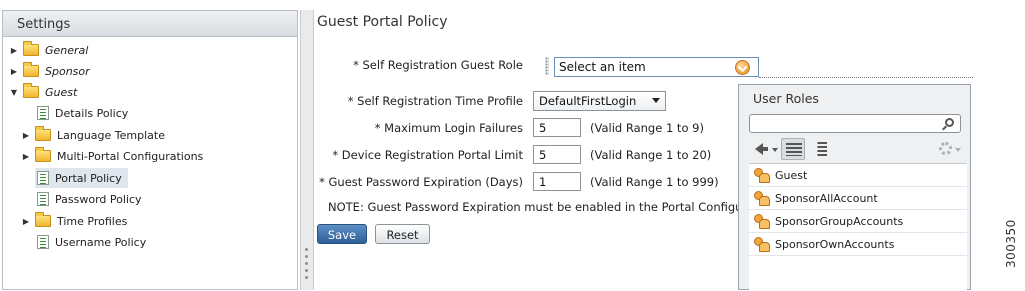 The width and height of the screenshot is (1025, 291). What do you see at coordinates (1011, 243) in the screenshot?
I see `figure-number: 300350` at bounding box center [1011, 243].